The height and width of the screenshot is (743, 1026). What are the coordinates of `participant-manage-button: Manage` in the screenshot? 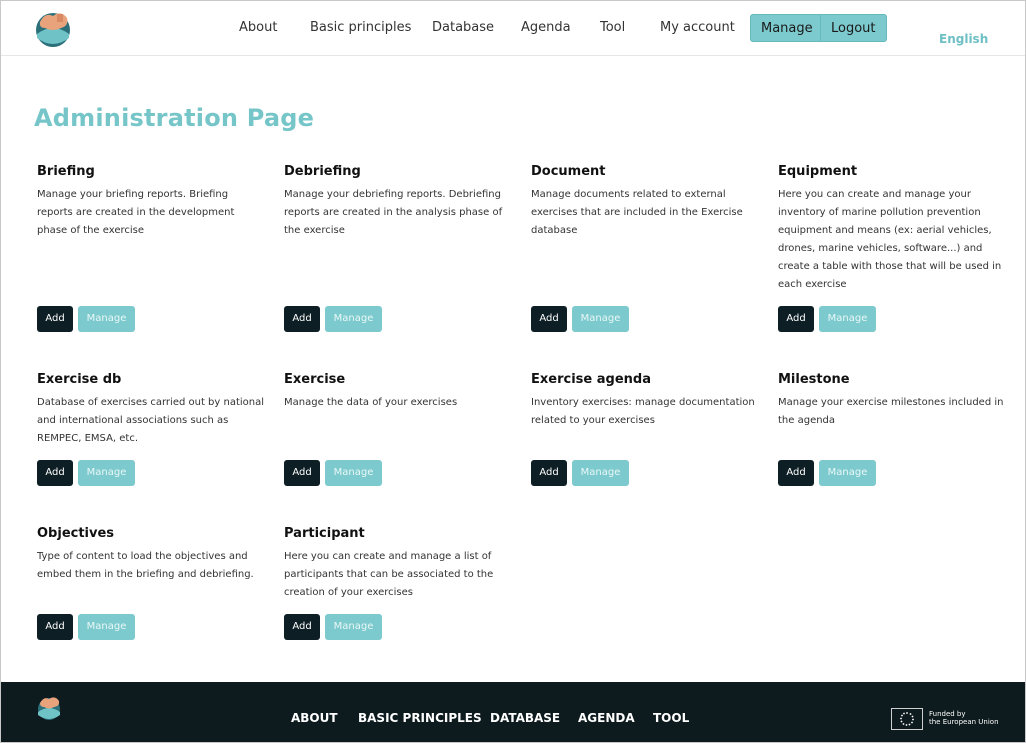 It's located at (353, 627).